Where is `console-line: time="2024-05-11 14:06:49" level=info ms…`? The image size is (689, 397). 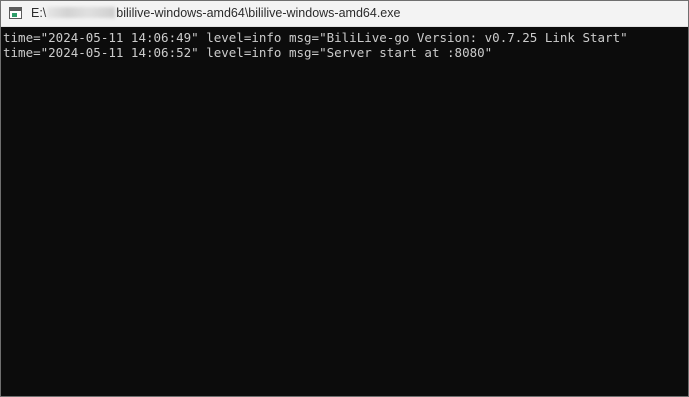 console-line: time="2024-05-11 14:06:49" level=info ms… is located at coordinates (315, 37).